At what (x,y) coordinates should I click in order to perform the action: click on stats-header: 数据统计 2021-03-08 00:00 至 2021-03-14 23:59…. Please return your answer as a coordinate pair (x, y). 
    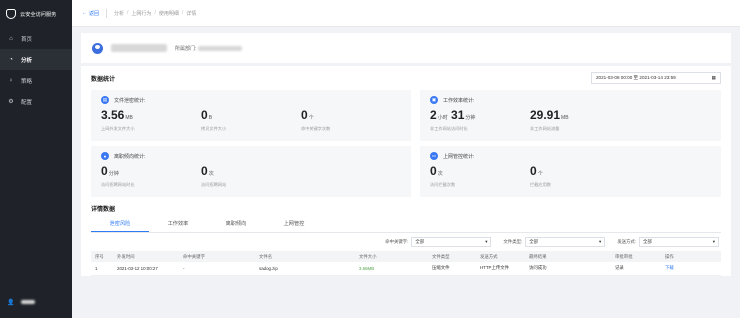
    Looking at the image, I should click on (406, 78).